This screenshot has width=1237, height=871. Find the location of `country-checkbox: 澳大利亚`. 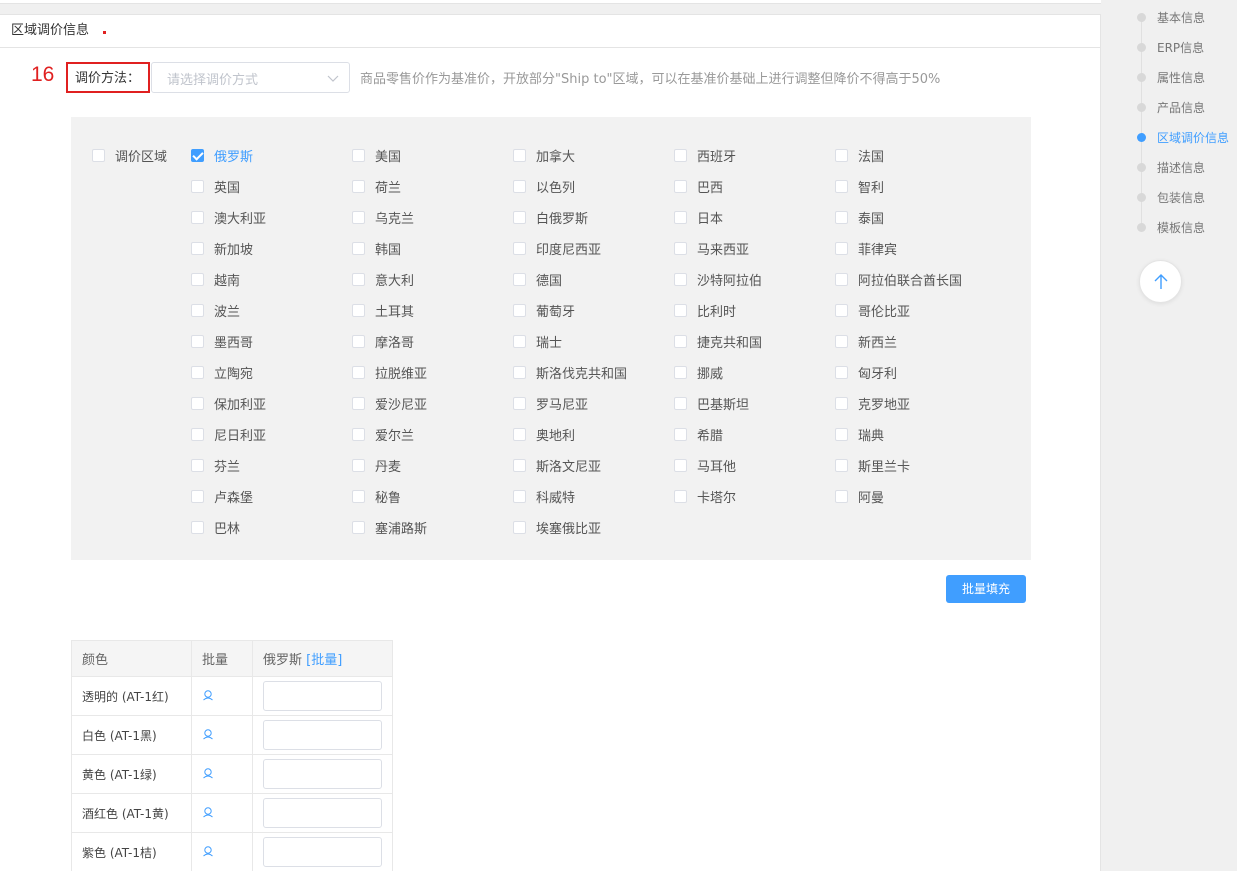

country-checkbox: 澳大利亚 is located at coordinates (228, 217).